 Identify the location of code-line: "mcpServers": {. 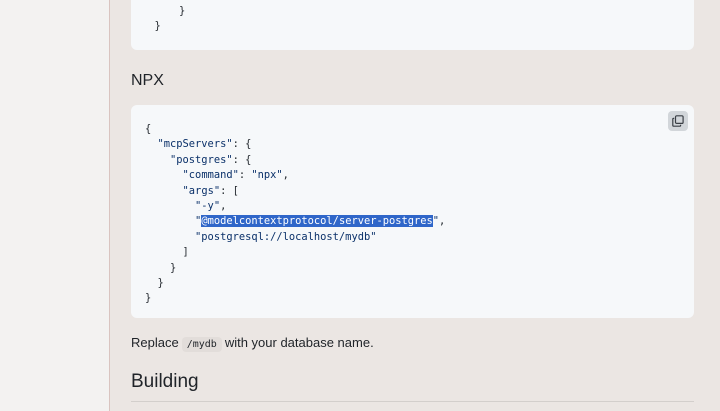
(204, 144).